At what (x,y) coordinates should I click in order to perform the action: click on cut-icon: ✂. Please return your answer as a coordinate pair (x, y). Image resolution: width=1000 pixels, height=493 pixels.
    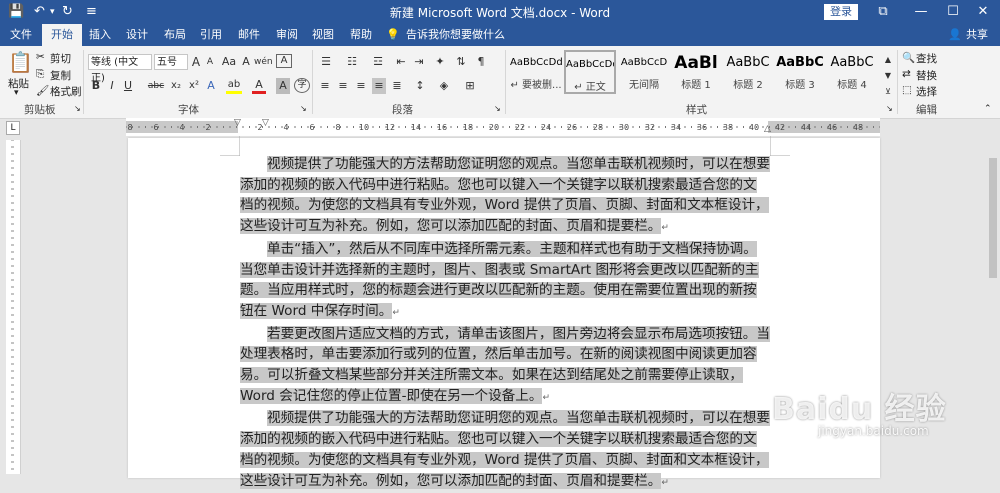
    Looking at the image, I should click on (40, 57).